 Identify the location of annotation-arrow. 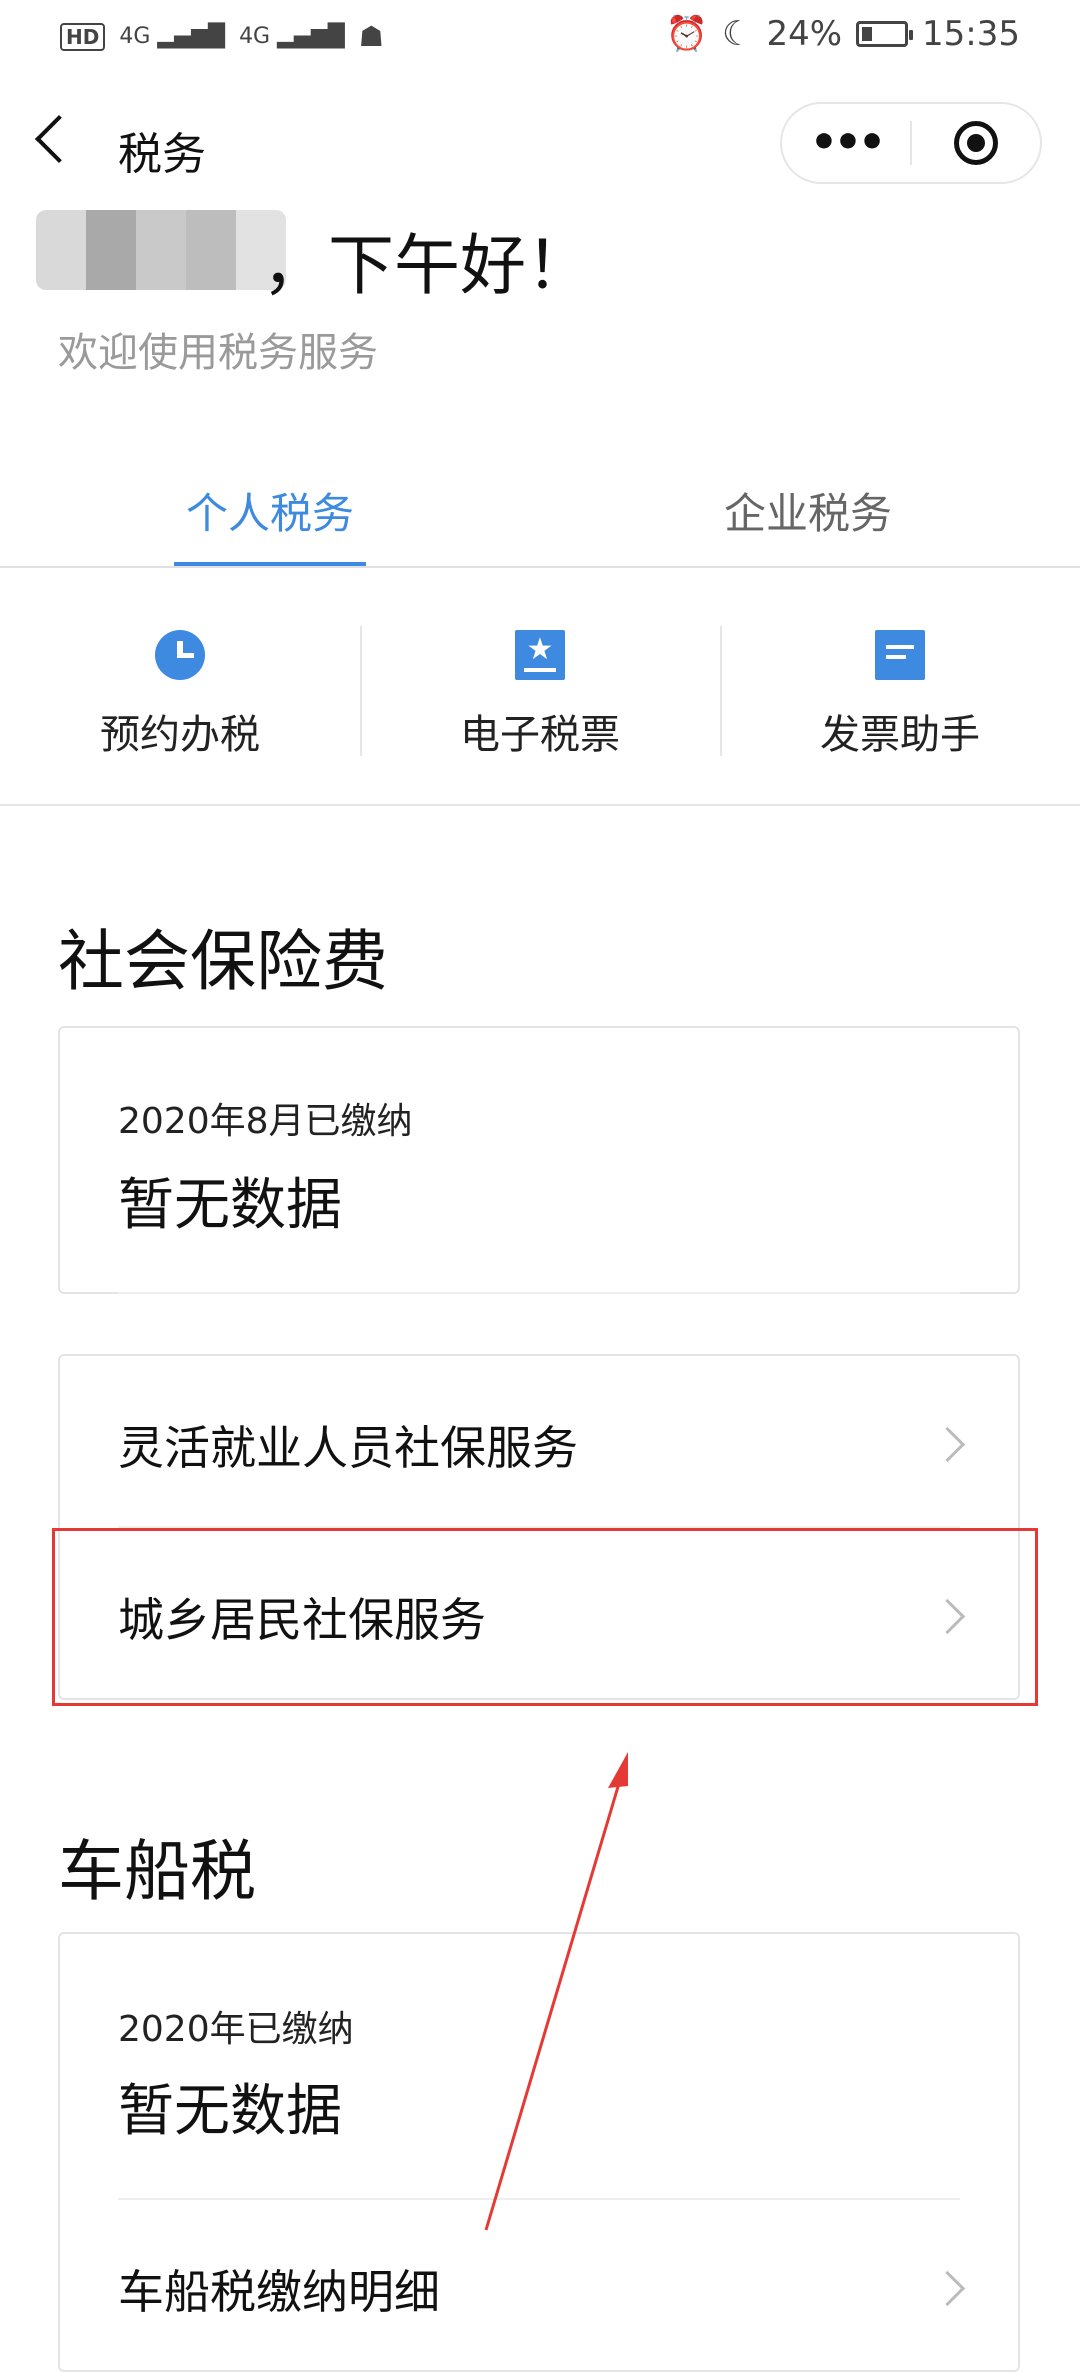
(556, 1991).